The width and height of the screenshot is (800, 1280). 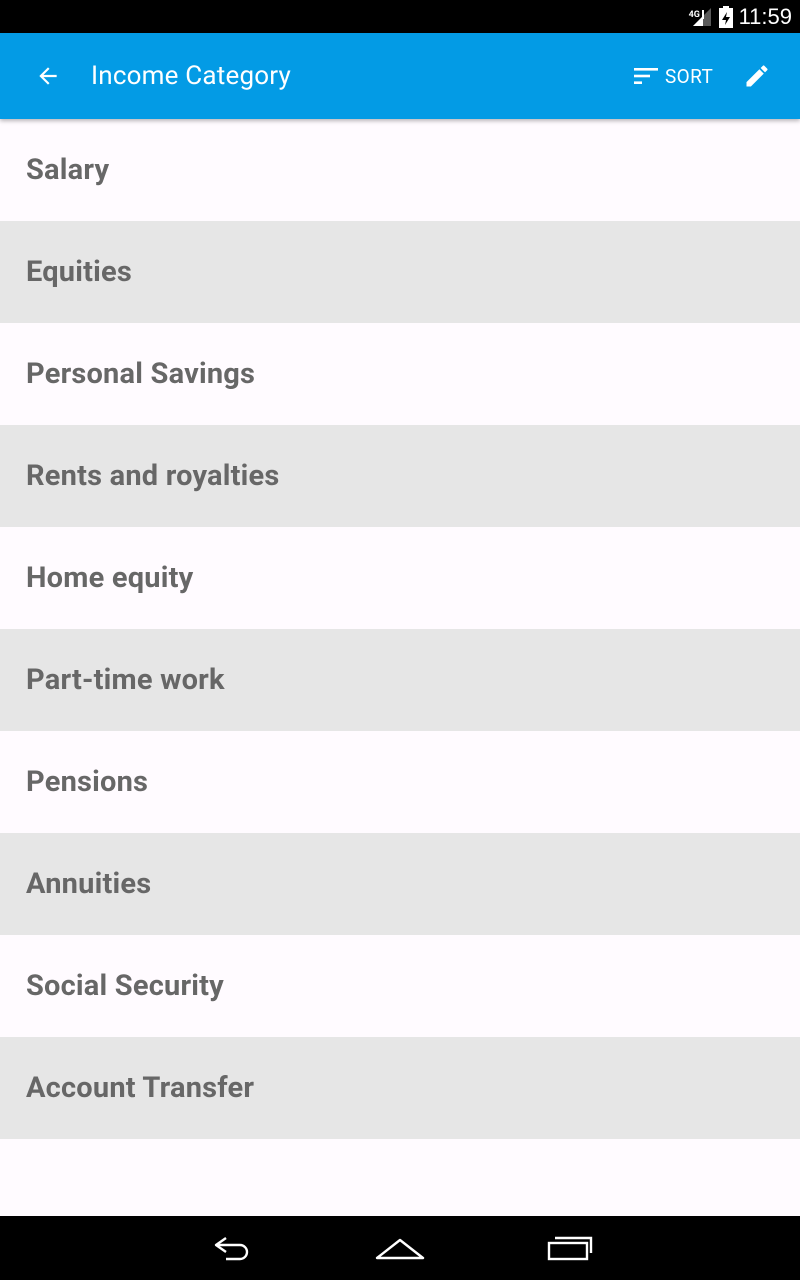 I want to click on pencil-icon, so click(x=757, y=76).